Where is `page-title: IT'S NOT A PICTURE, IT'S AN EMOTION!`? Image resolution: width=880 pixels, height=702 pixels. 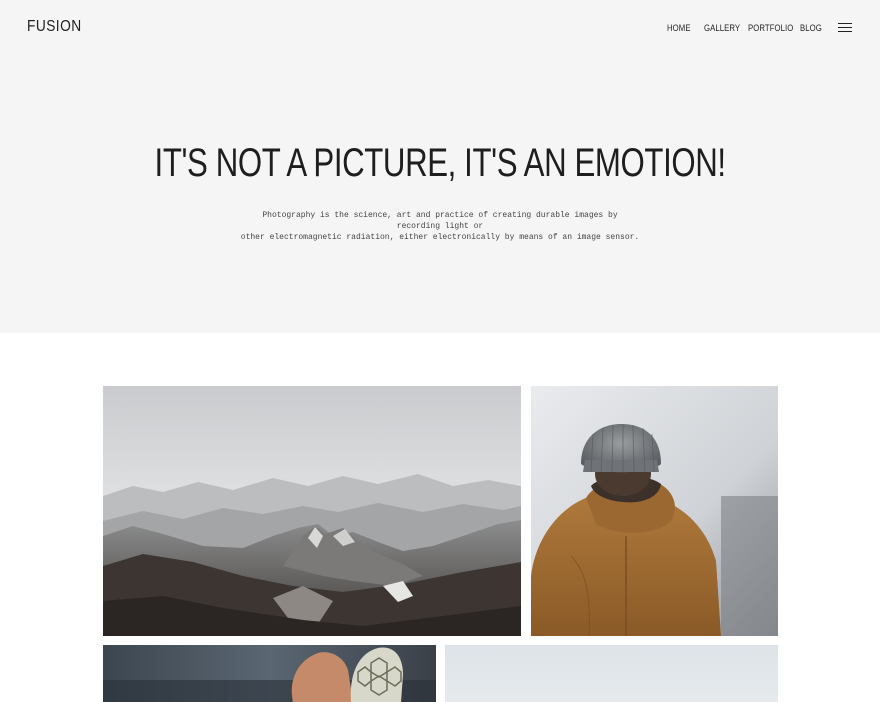 page-title: IT'S NOT A PICTURE, IT'S AN EMOTION! is located at coordinates (440, 163).